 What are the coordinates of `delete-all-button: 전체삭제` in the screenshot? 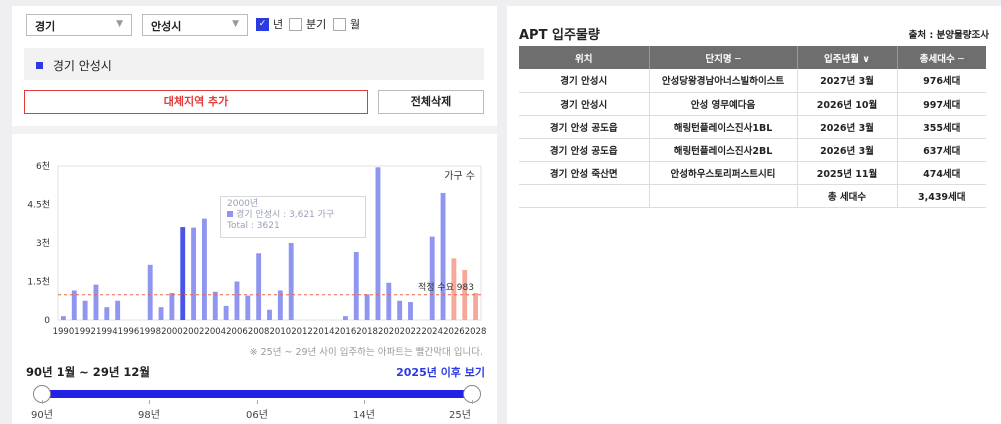 It's located at (431, 102).